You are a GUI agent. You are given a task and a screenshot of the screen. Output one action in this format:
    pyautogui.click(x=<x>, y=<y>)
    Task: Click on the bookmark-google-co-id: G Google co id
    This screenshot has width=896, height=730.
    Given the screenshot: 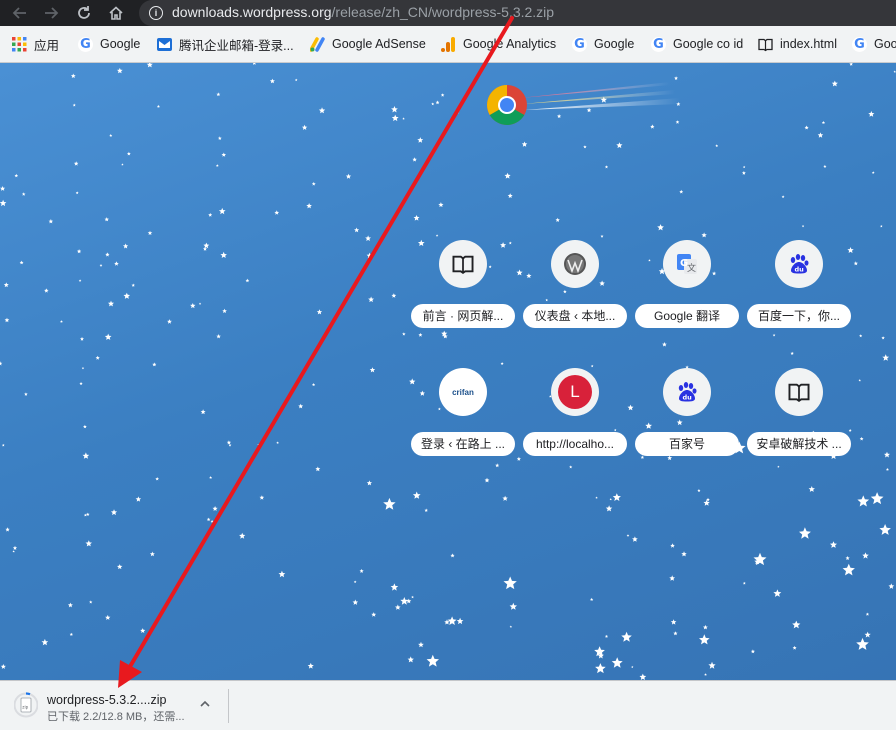 What is the action you would take?
    pyautogui.click(x=697, y=44)
    